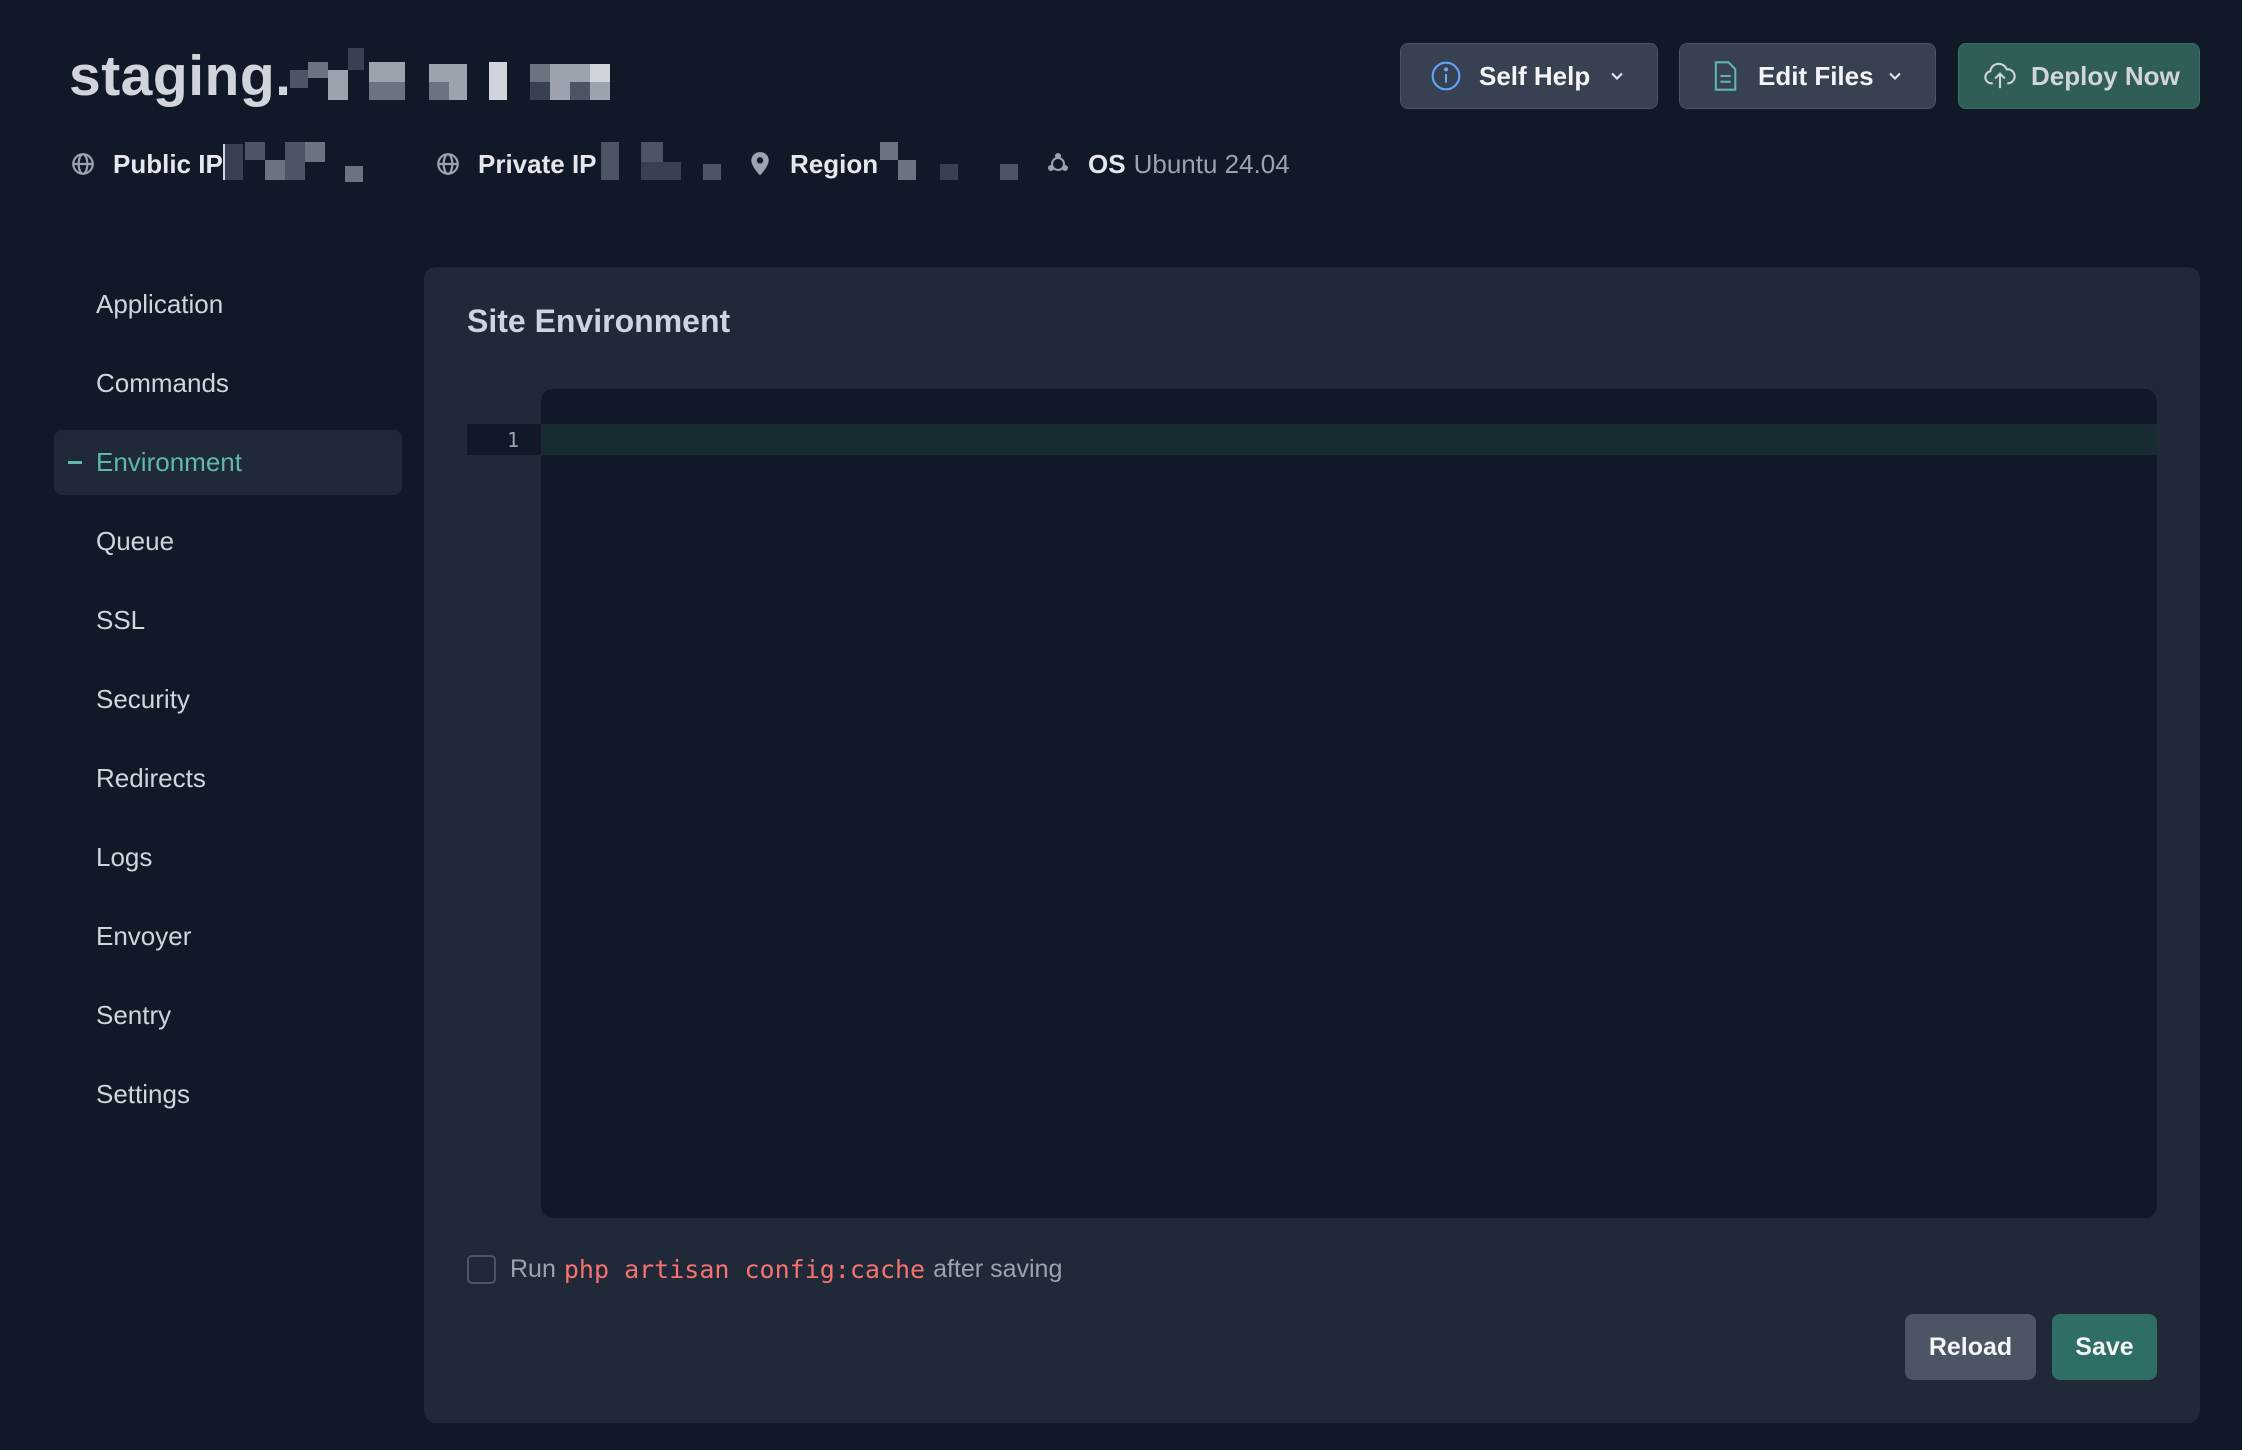  What do you see at coordinates (2000, 76) in the screenshot?
I see `cloud-upload-icon` at bounding box center [2000, 76].